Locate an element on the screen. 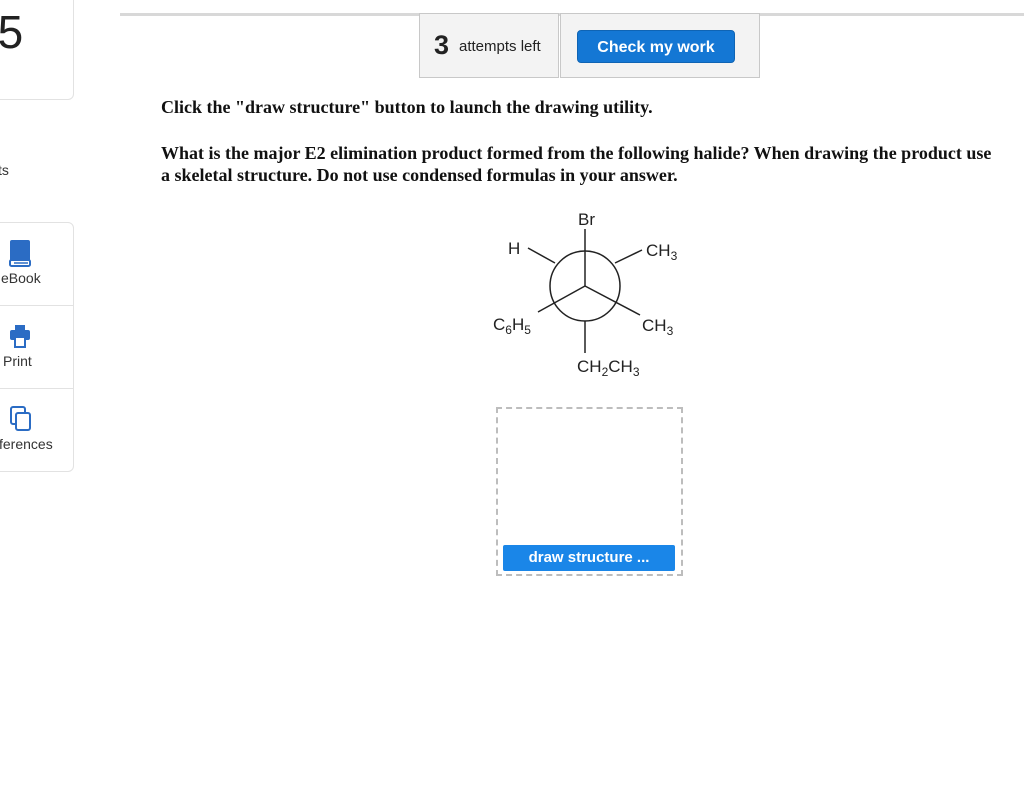  attempts-count: 3 is located at coordinates (442, 45).